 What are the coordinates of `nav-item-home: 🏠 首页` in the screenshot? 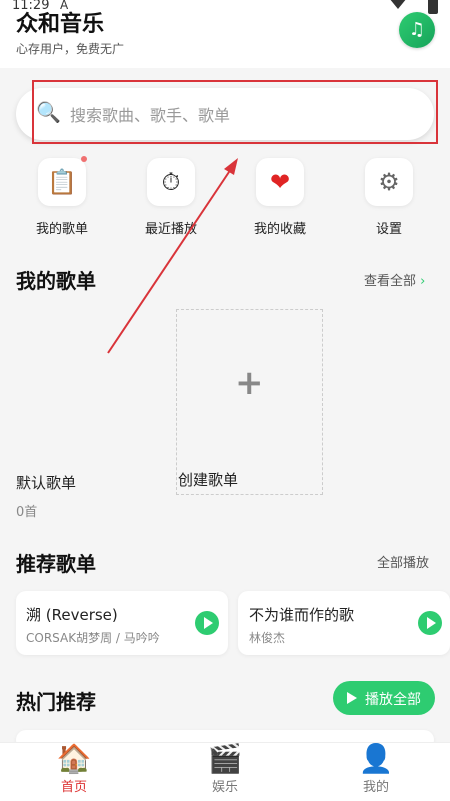 It's located at (74, 768).